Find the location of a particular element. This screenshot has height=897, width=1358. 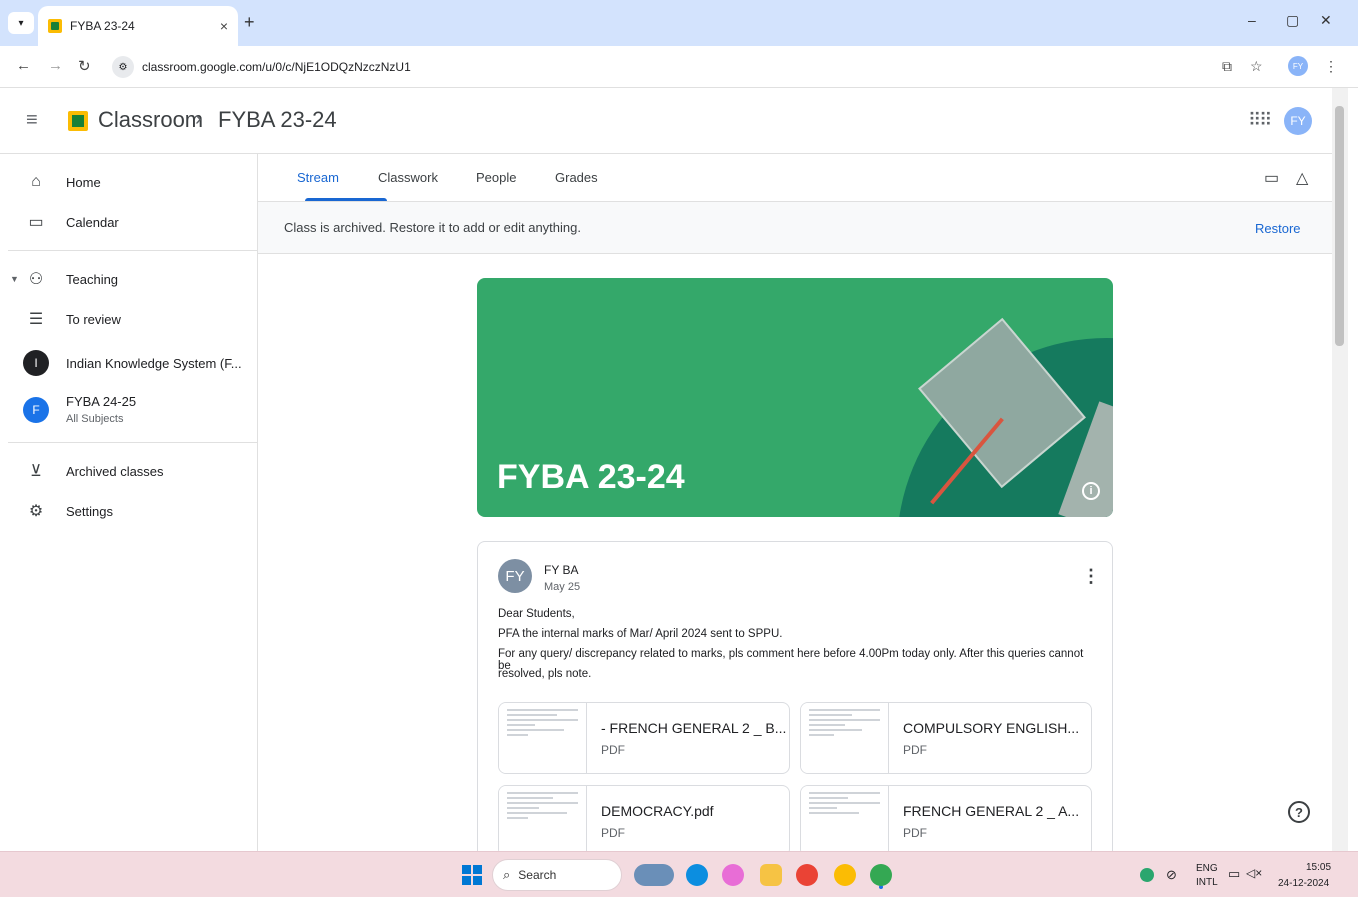

site-info-icon: ⚙ is located at coordinates (123, 67).